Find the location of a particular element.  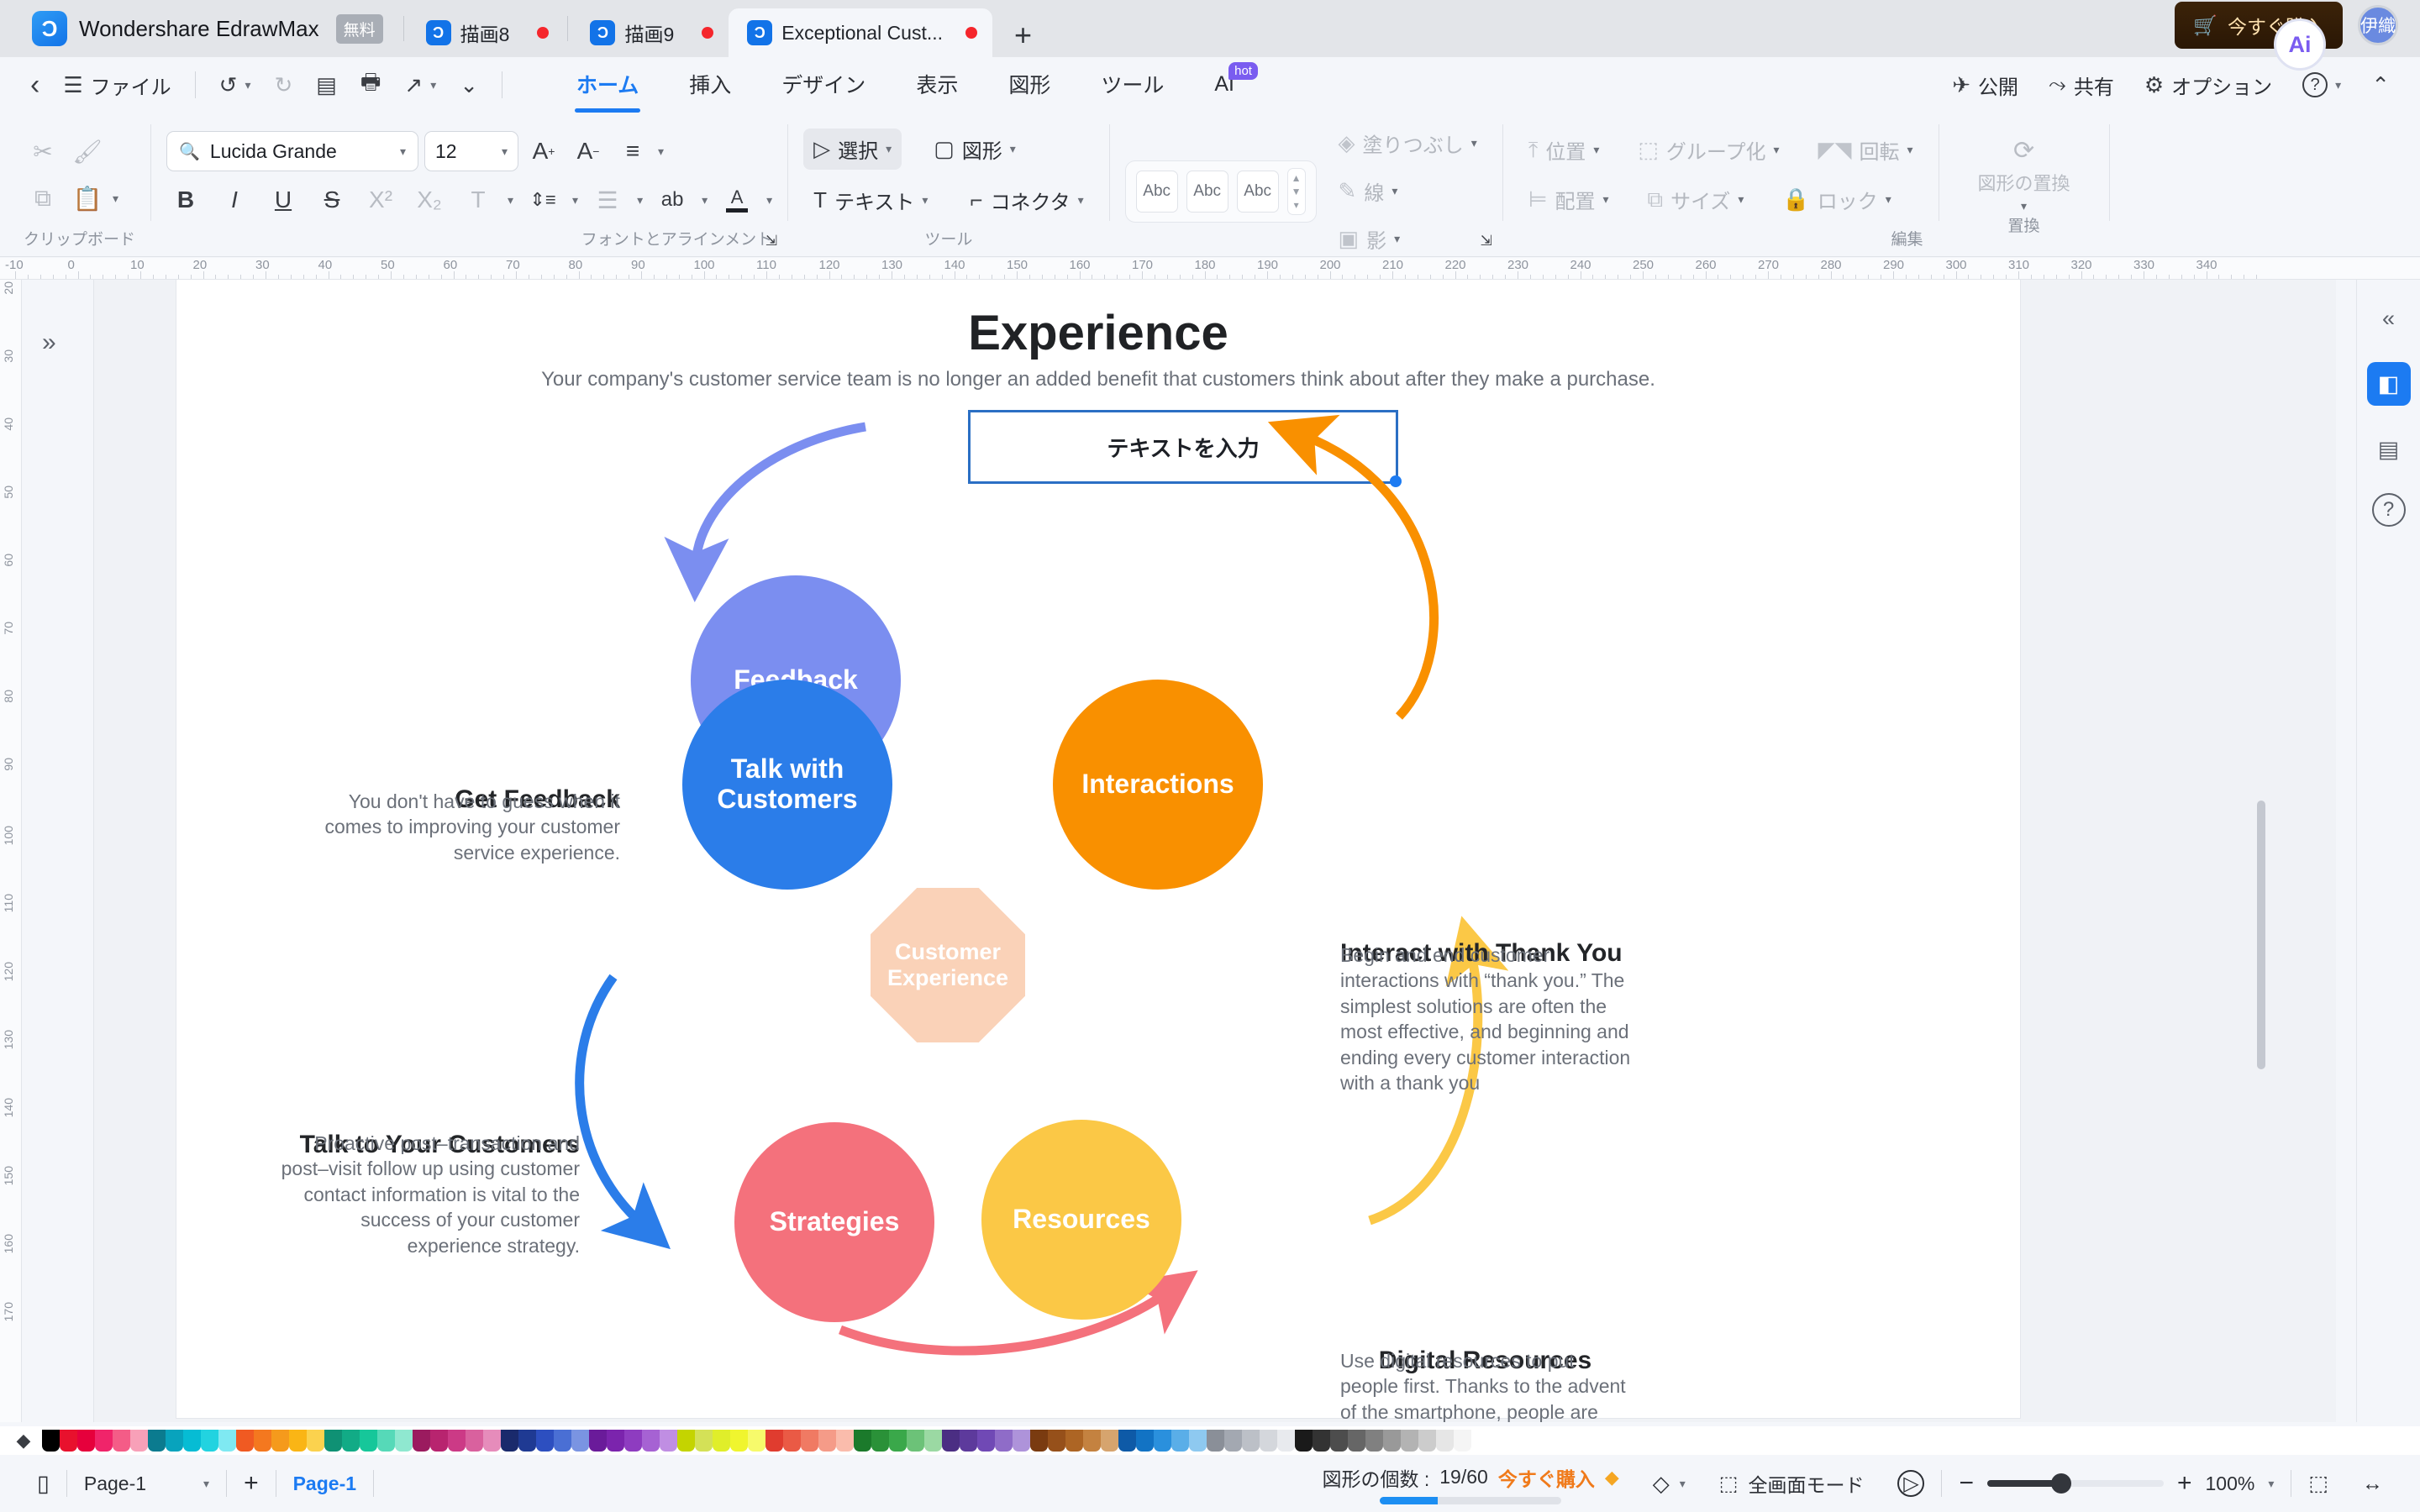

file-menu-button: ☰ ファイル is located at coordinates (116, 85).